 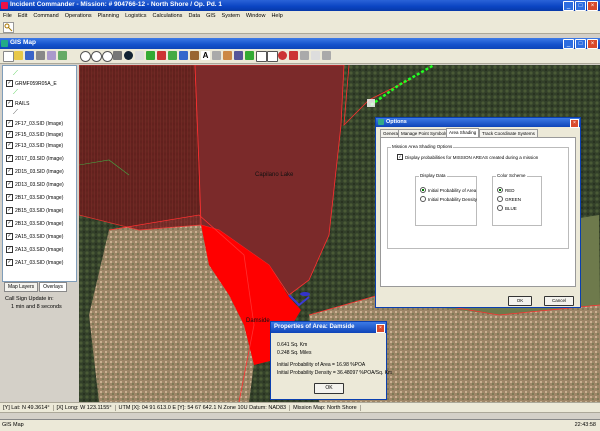 What do you see at coordinates (108, 16) in the screenshot?
I see `menu-planning: Planning` at bounding box center [108, 16].